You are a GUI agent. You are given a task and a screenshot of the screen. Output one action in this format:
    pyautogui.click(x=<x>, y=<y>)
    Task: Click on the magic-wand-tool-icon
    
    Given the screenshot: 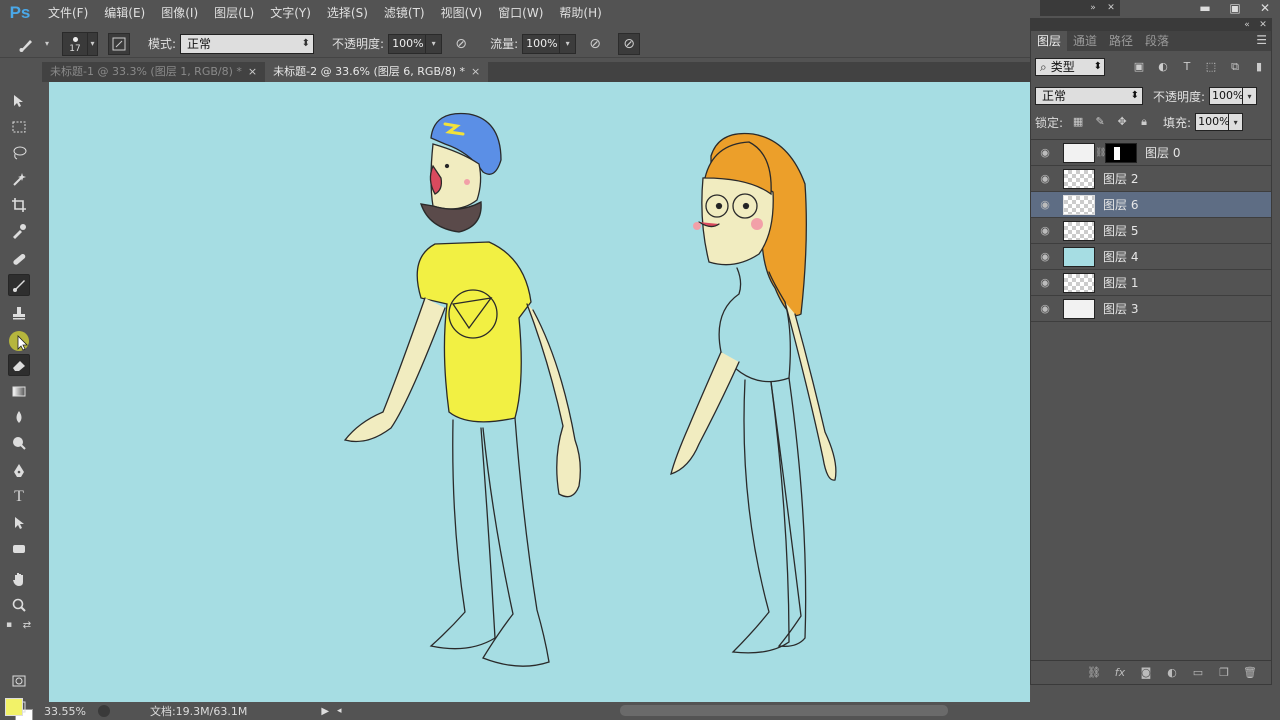 What is the action you would take?
    pyautogui.click(x=19, y=179)
    